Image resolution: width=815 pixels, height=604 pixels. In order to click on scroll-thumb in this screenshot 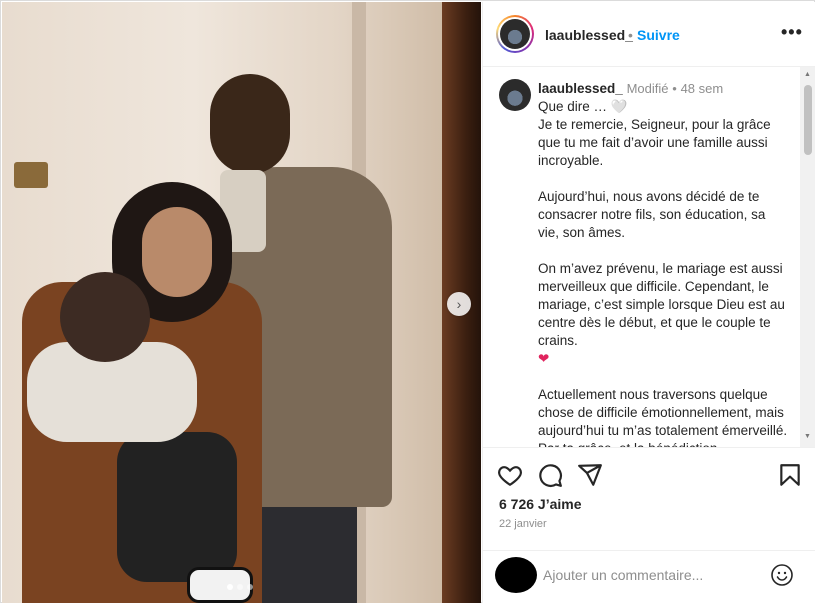, I will do `click(808, 120)`.